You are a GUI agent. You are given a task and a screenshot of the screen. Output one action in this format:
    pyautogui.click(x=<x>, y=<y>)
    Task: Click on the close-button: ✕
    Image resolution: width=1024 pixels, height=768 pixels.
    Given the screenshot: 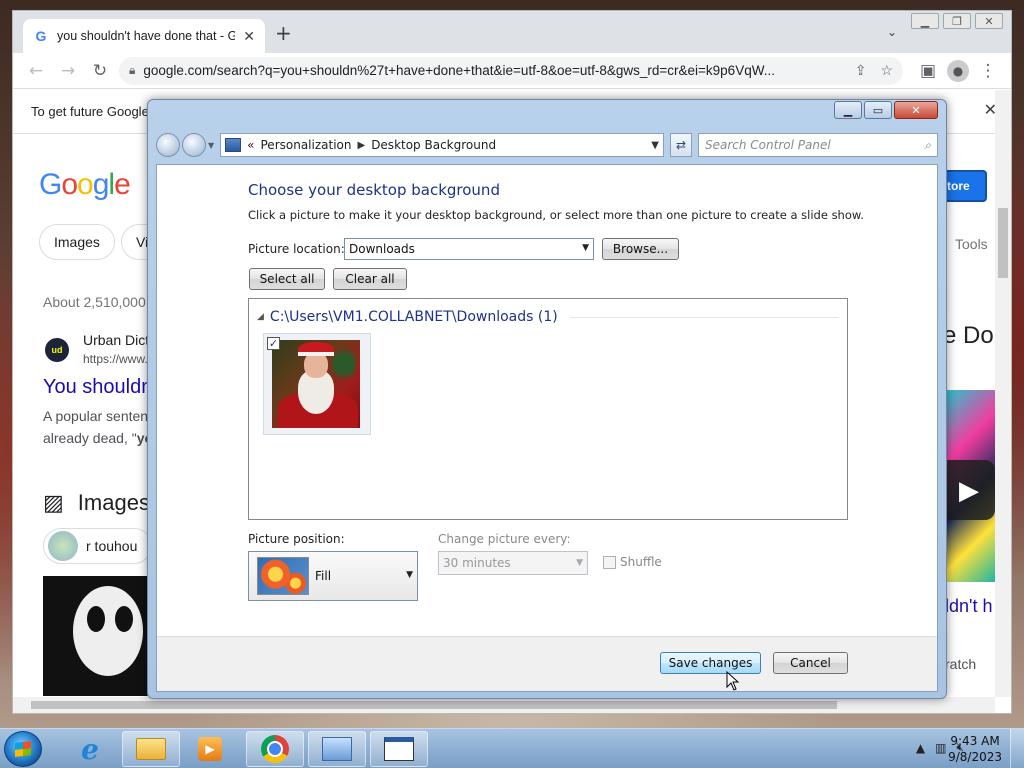 What is the action you would take?
    pyautogui.click(x=916, y=110)
    